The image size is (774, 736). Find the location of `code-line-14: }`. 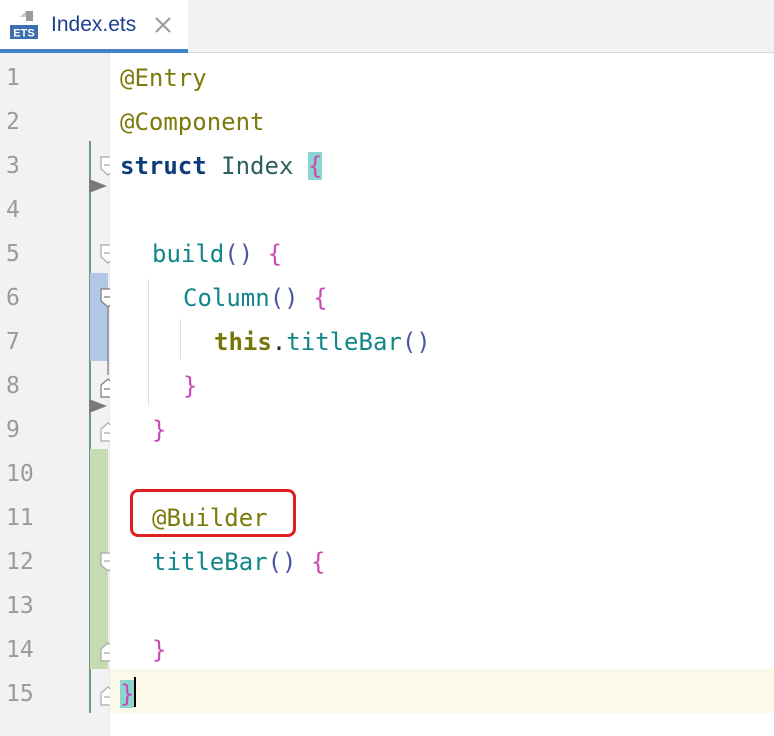

code-line-14: } is located at coordinates (159, 650).